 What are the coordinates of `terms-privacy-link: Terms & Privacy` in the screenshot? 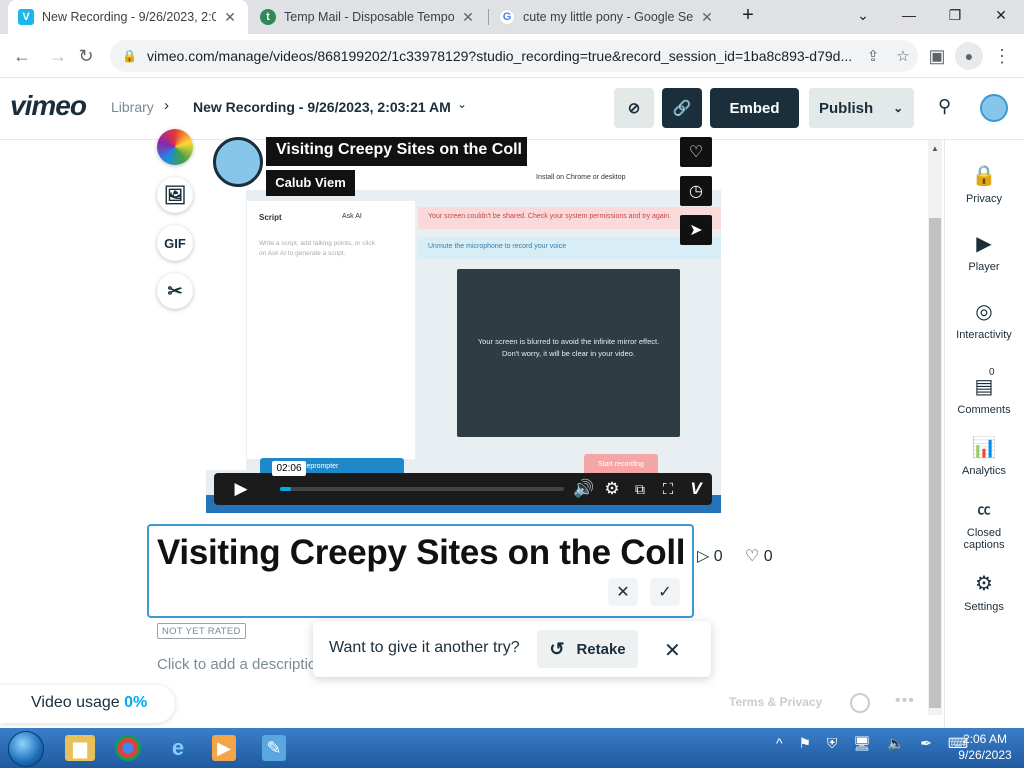 It's located at (775, 702).